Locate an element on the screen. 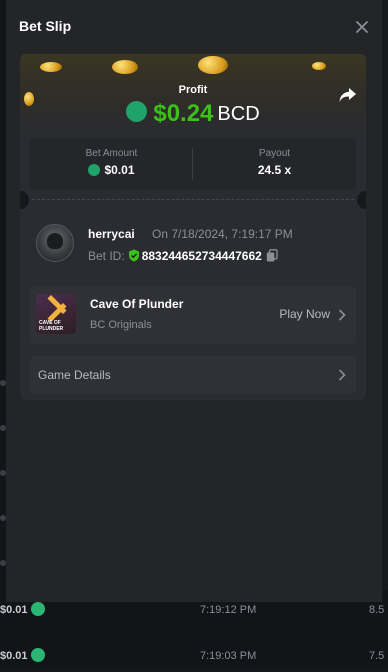 Image resolution: width=388 pixels, height=672 pixels. game-thumbnail: CAVE OF PLUNDER is located at coordinates (56, 314).